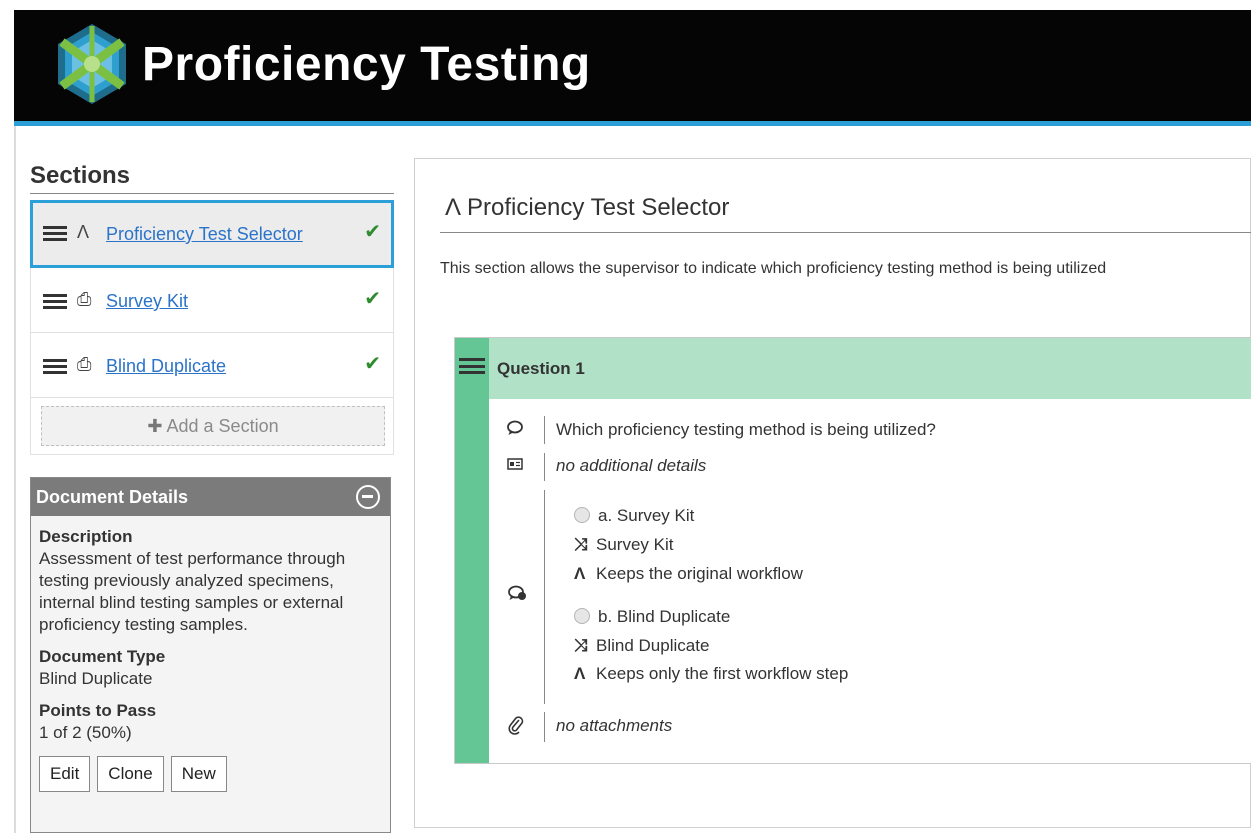 The width and height of the screenshot is (1251, 833). I want to click on new-button: New, so click(198, 774).